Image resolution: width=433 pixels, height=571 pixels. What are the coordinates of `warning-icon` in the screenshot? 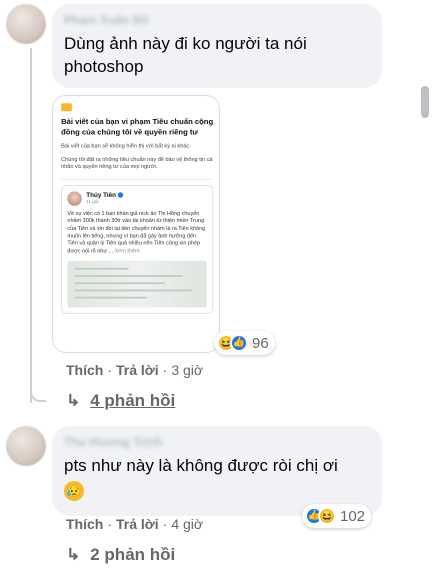 It's located at (66, 107).